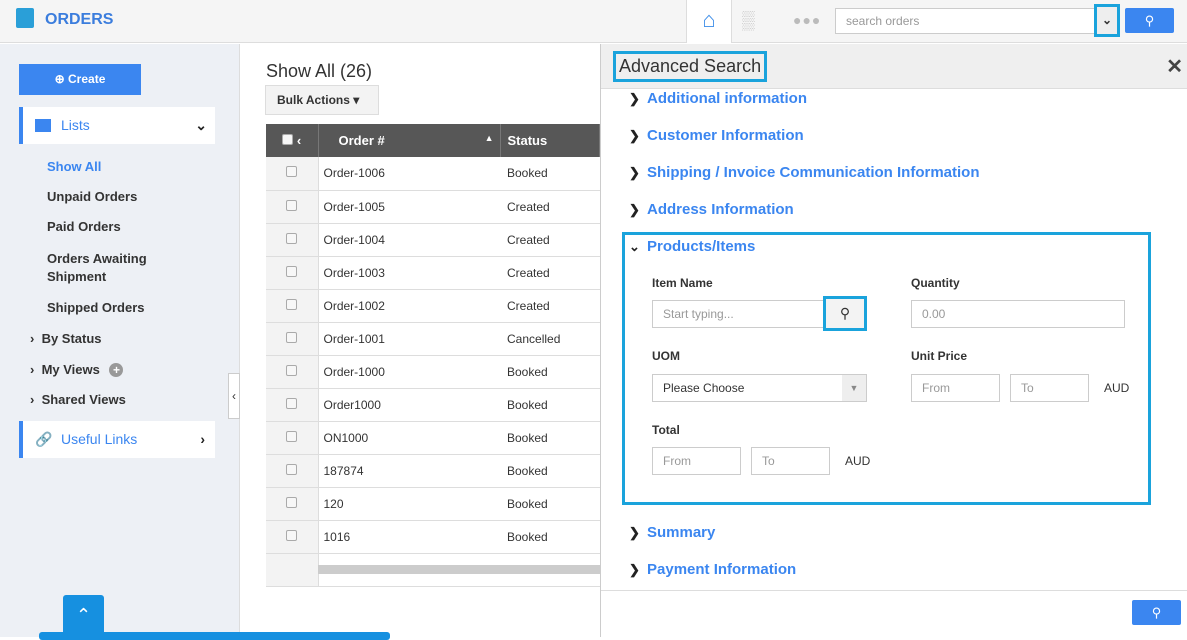 The width and height of the screenshot is (1187, 640). Describe the element at coordinates (36, 338) in the screenshot. I see `chevron-right-icon: ›` at that location.